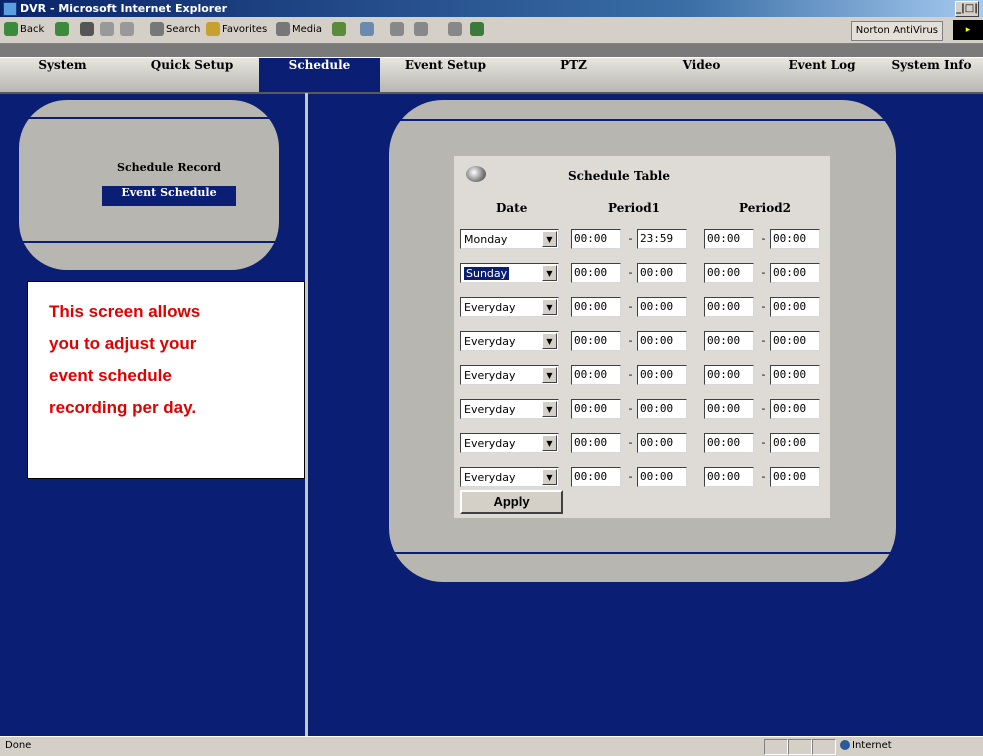 The image size is (983, 756). Describe the element at coordinates (398, 30) in the screenshot. I see `print-button` at that location.